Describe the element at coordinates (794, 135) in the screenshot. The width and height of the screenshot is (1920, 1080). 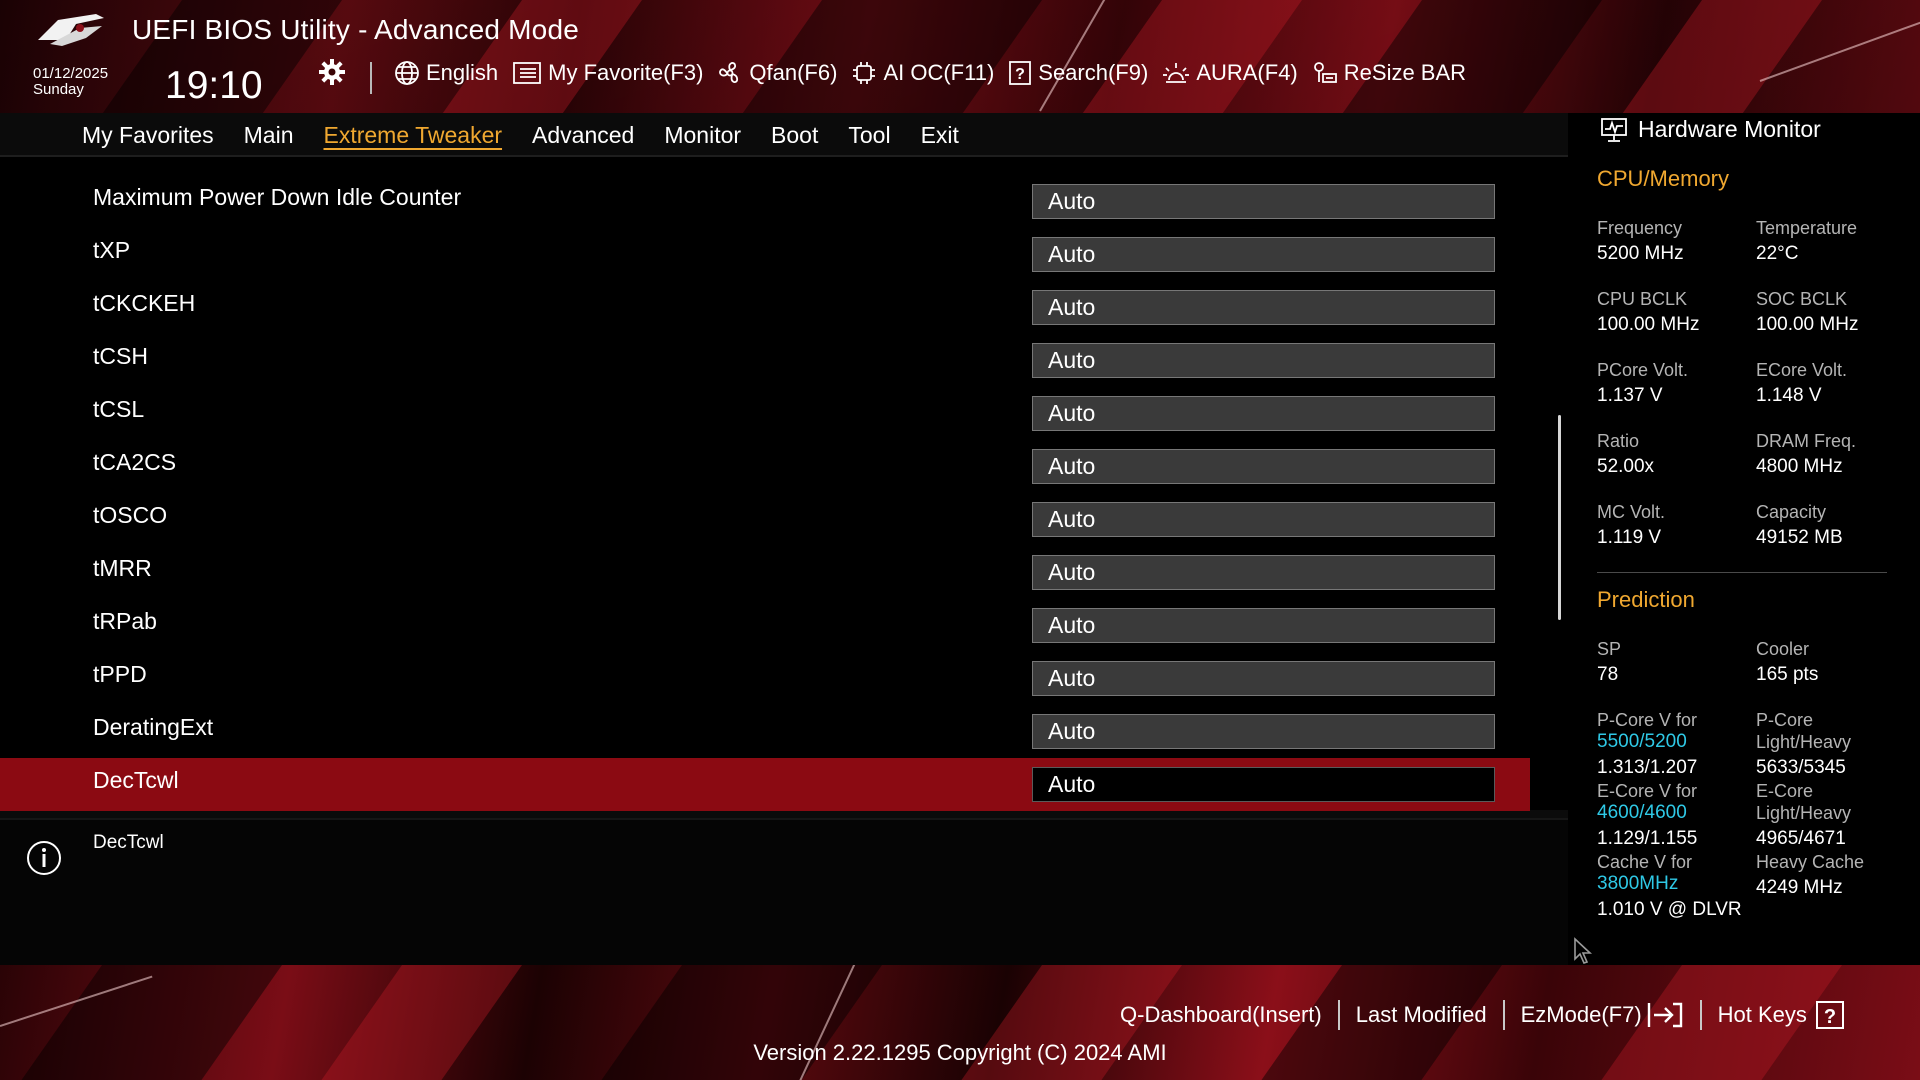
I see `tab-boot: Boot` at that location.